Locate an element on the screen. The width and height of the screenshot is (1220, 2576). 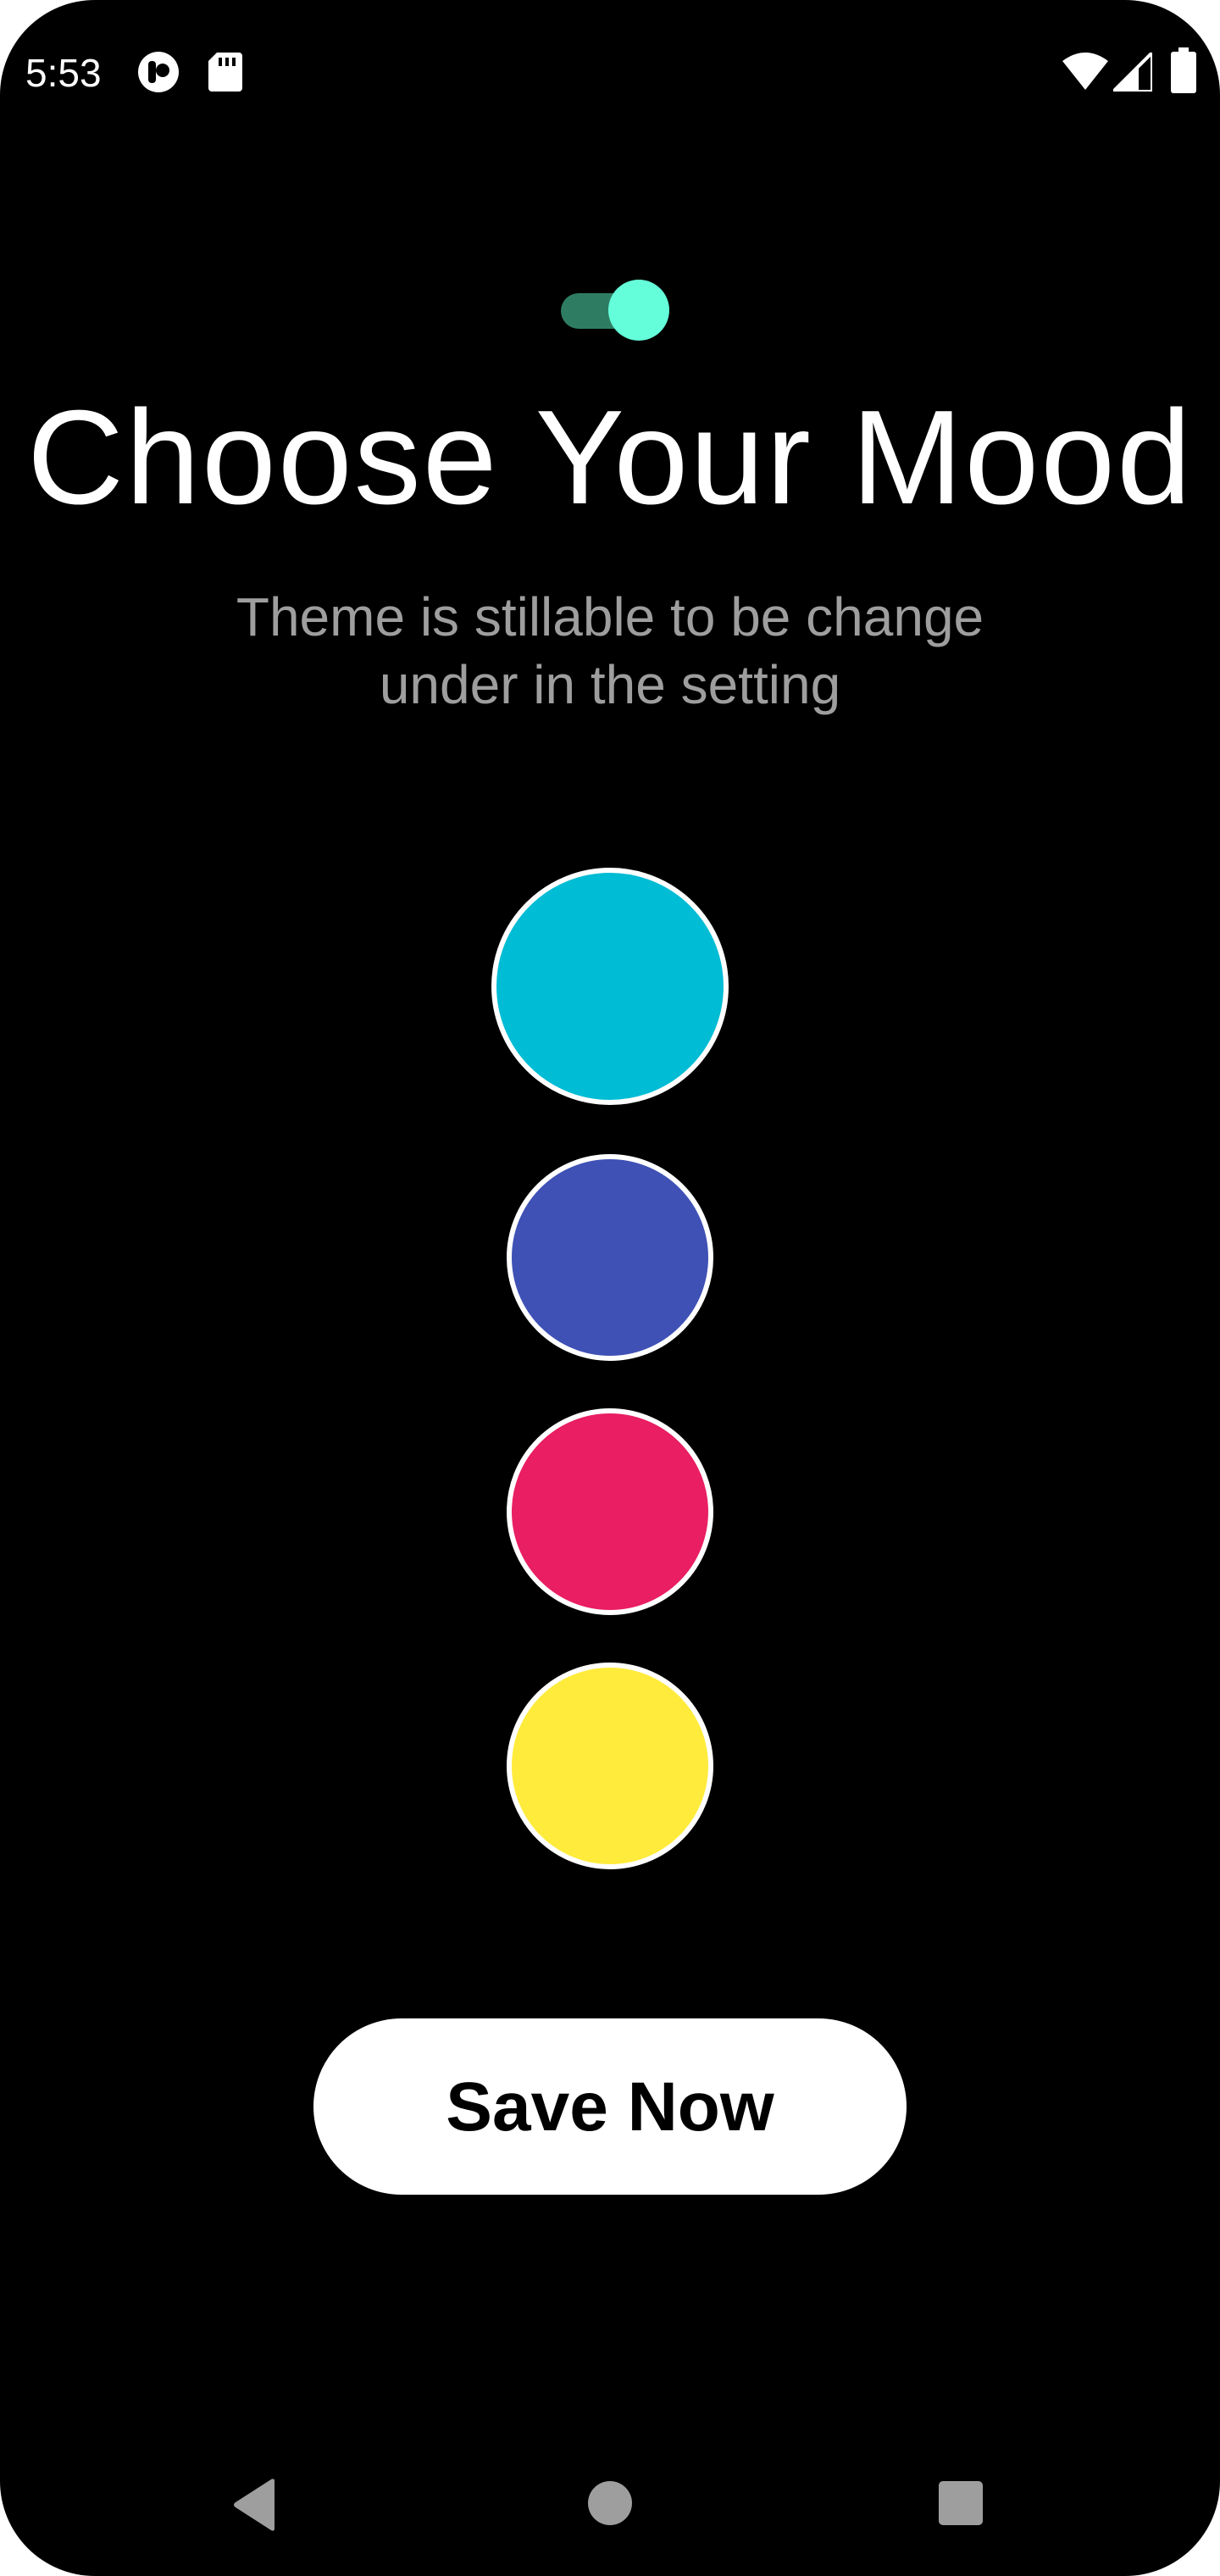
theme-toggle is located at coordinates (614, 308).